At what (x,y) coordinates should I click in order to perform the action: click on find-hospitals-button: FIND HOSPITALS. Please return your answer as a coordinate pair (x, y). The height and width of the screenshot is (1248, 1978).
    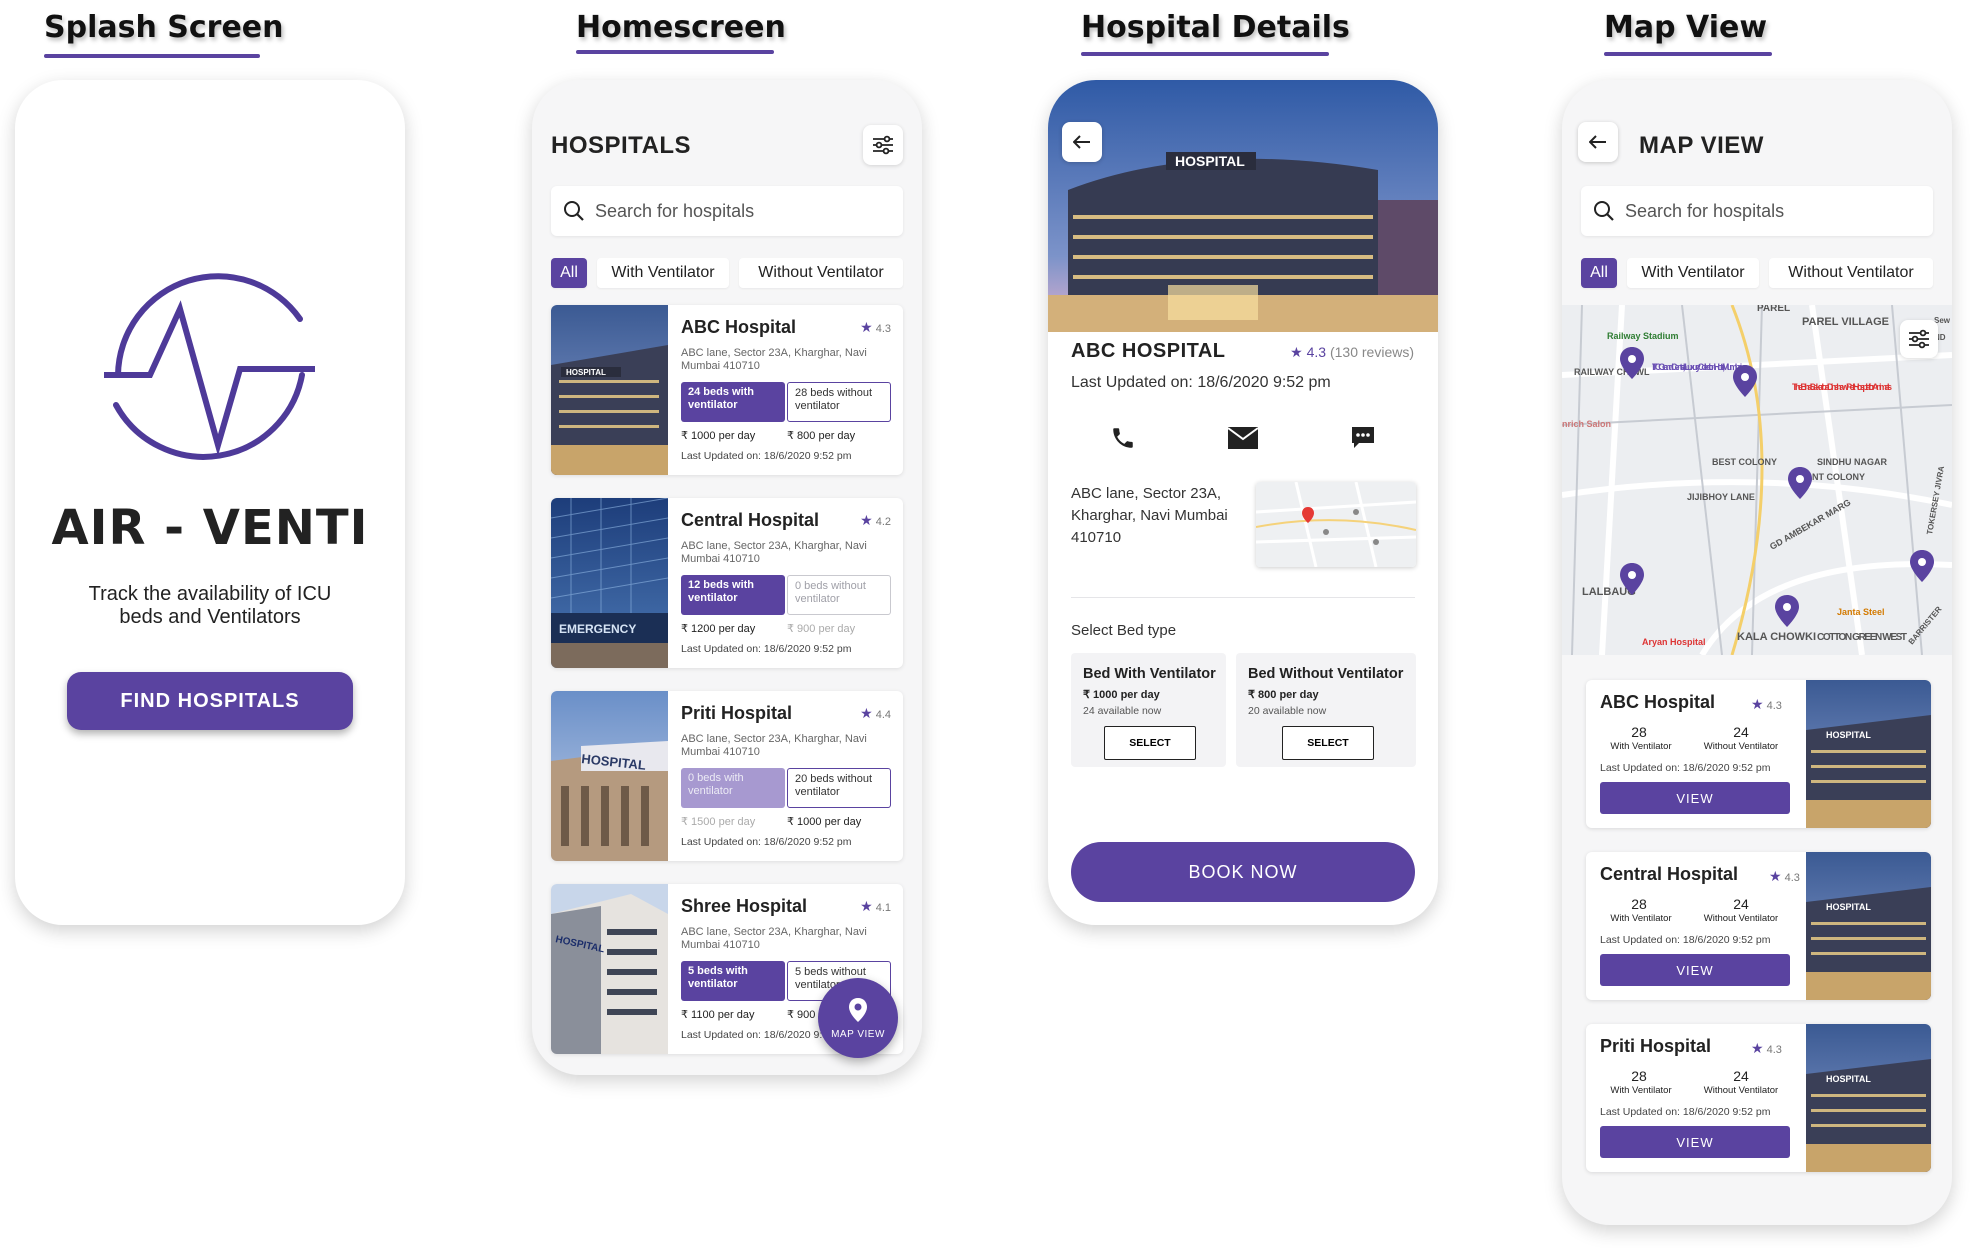
    Looking at the image, I should click on (210, 701).